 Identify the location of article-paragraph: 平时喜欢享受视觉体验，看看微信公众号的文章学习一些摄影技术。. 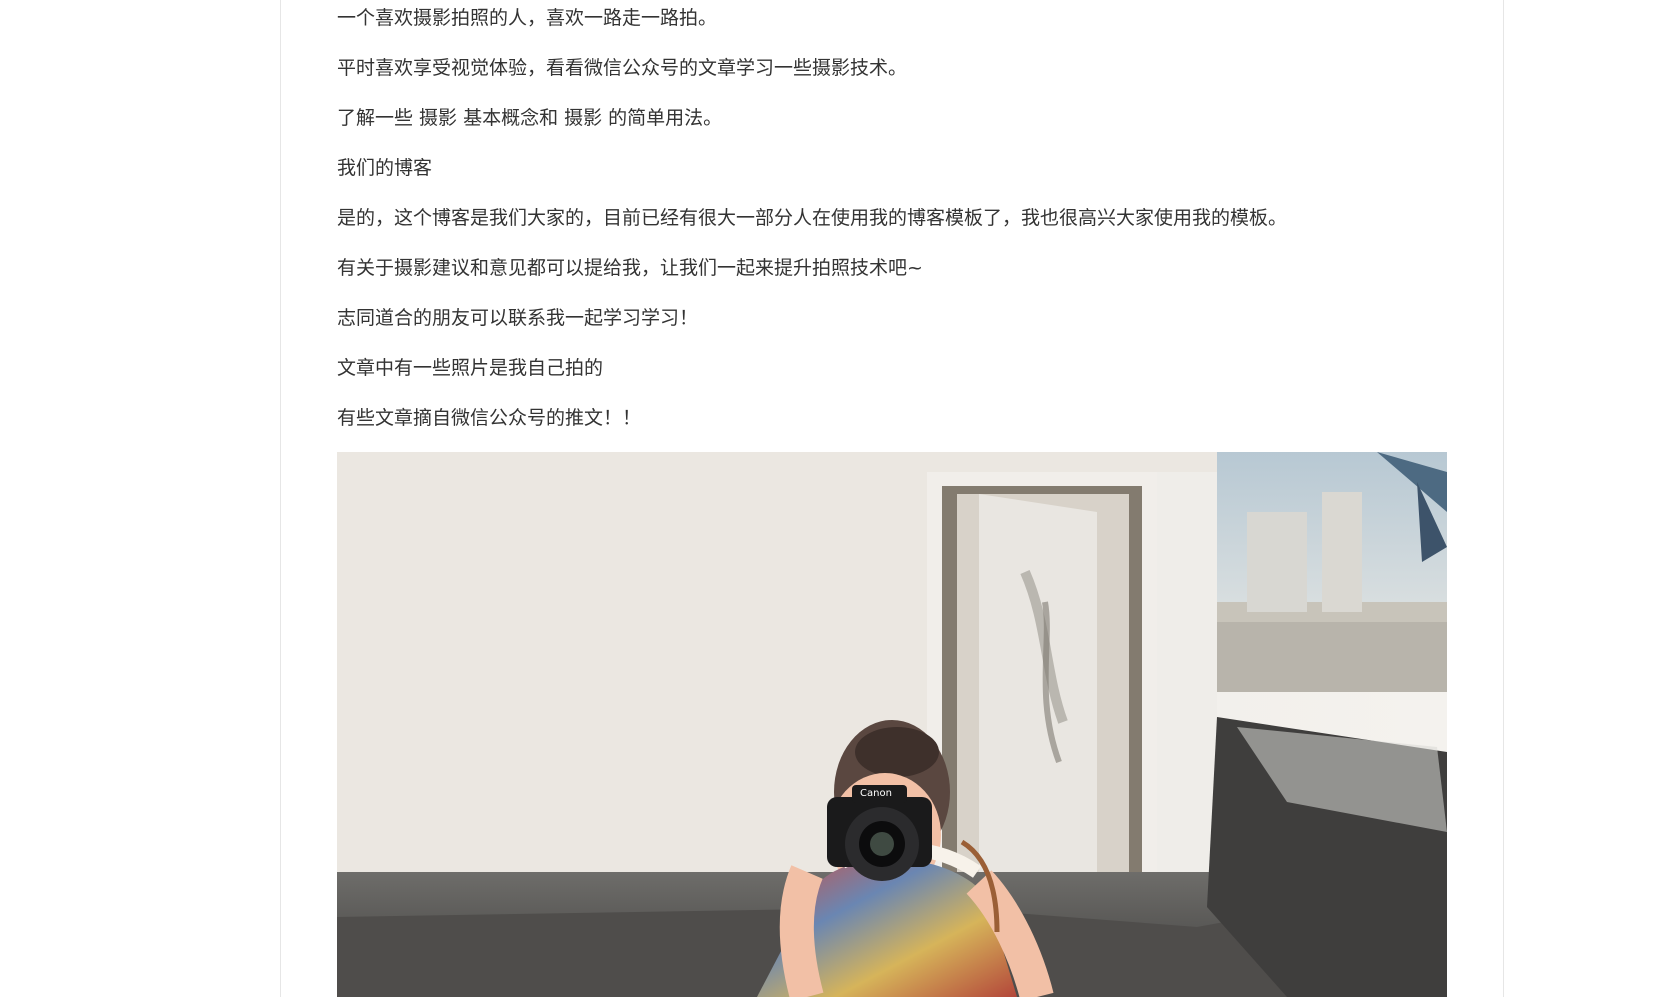
(622, 68).